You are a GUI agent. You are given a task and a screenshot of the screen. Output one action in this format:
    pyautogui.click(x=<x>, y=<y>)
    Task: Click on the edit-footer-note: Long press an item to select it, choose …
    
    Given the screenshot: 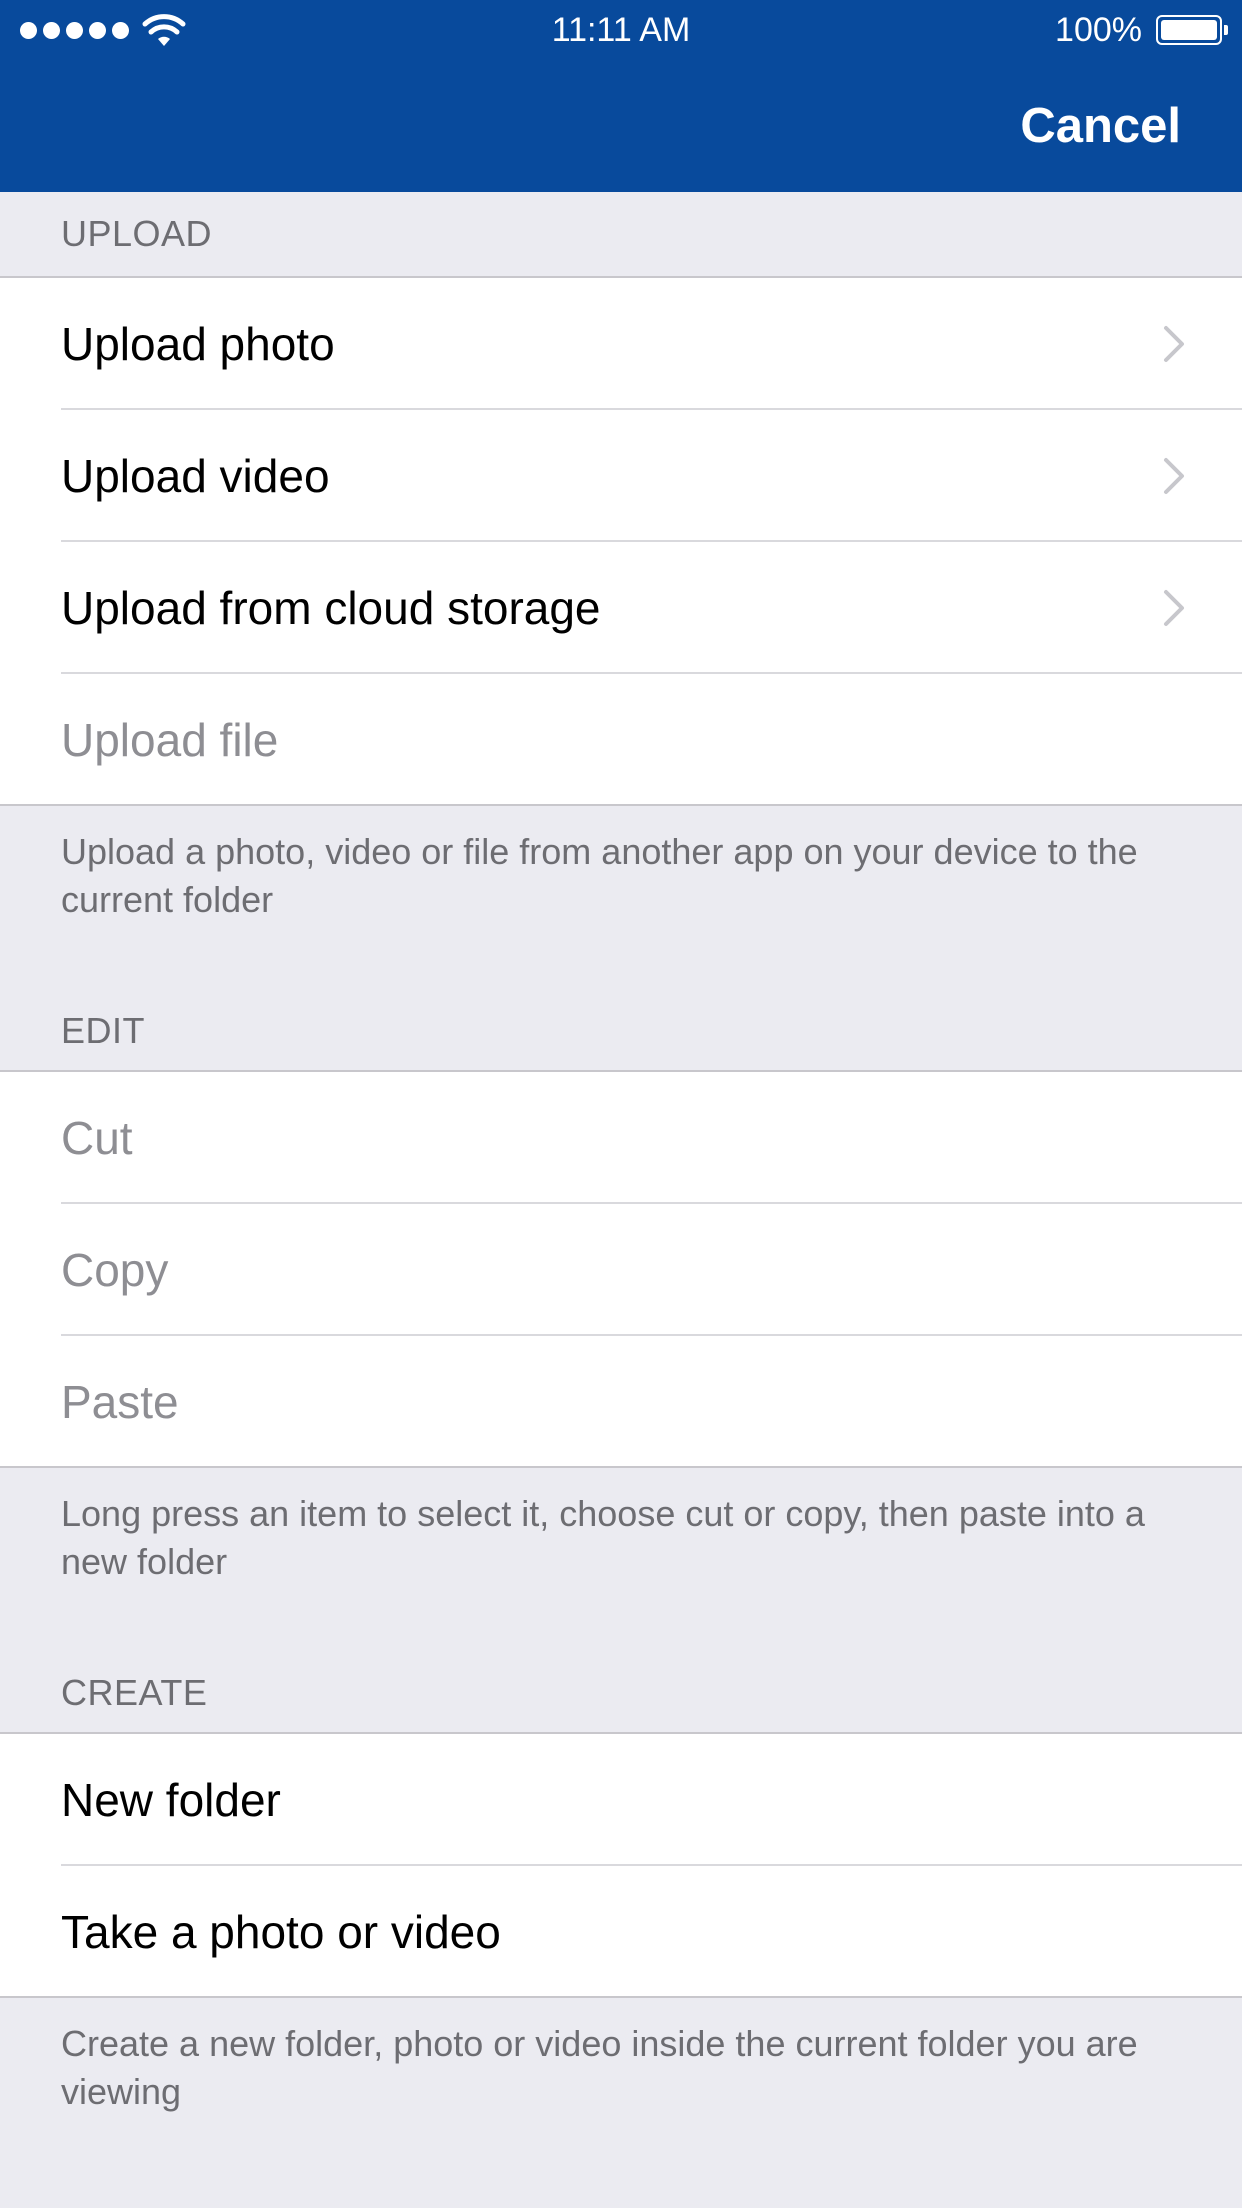 What is the action you would take?
    pyautogui.click(x=603, y=1537)
    